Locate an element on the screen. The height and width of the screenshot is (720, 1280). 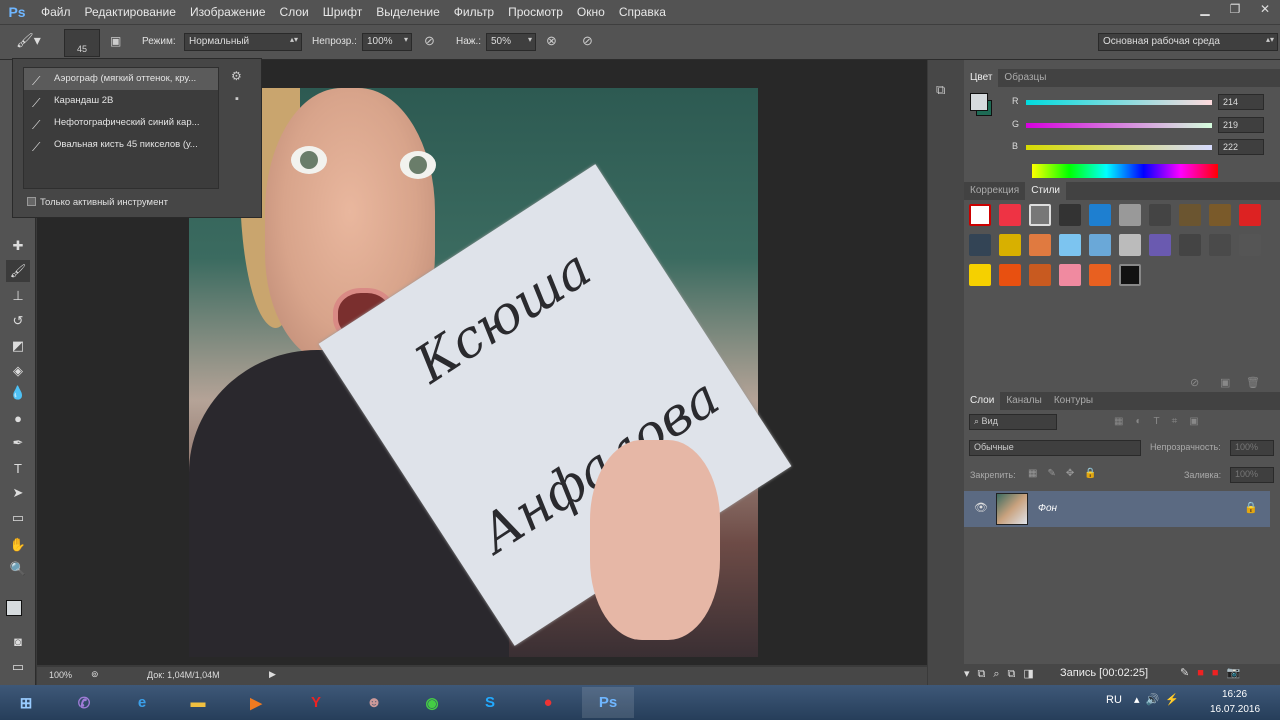
workspace-select: Основная рабочая среда ▴▾ is located at coordinates (1188, 42).